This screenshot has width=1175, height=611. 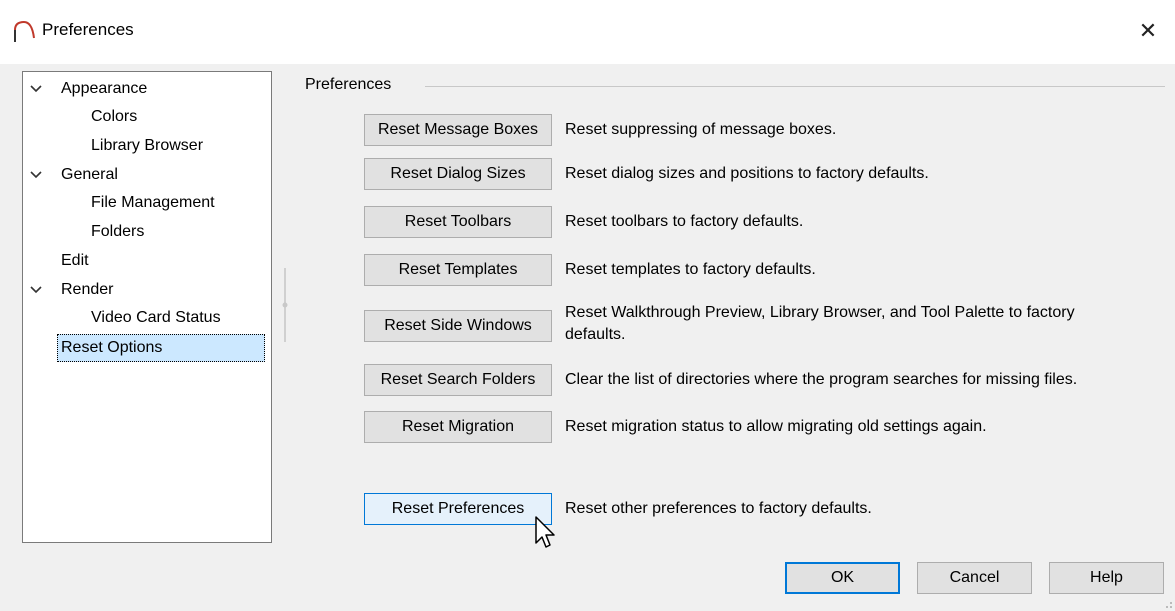 I want to click on window-title: Preferences, so click(x=88, y=29).